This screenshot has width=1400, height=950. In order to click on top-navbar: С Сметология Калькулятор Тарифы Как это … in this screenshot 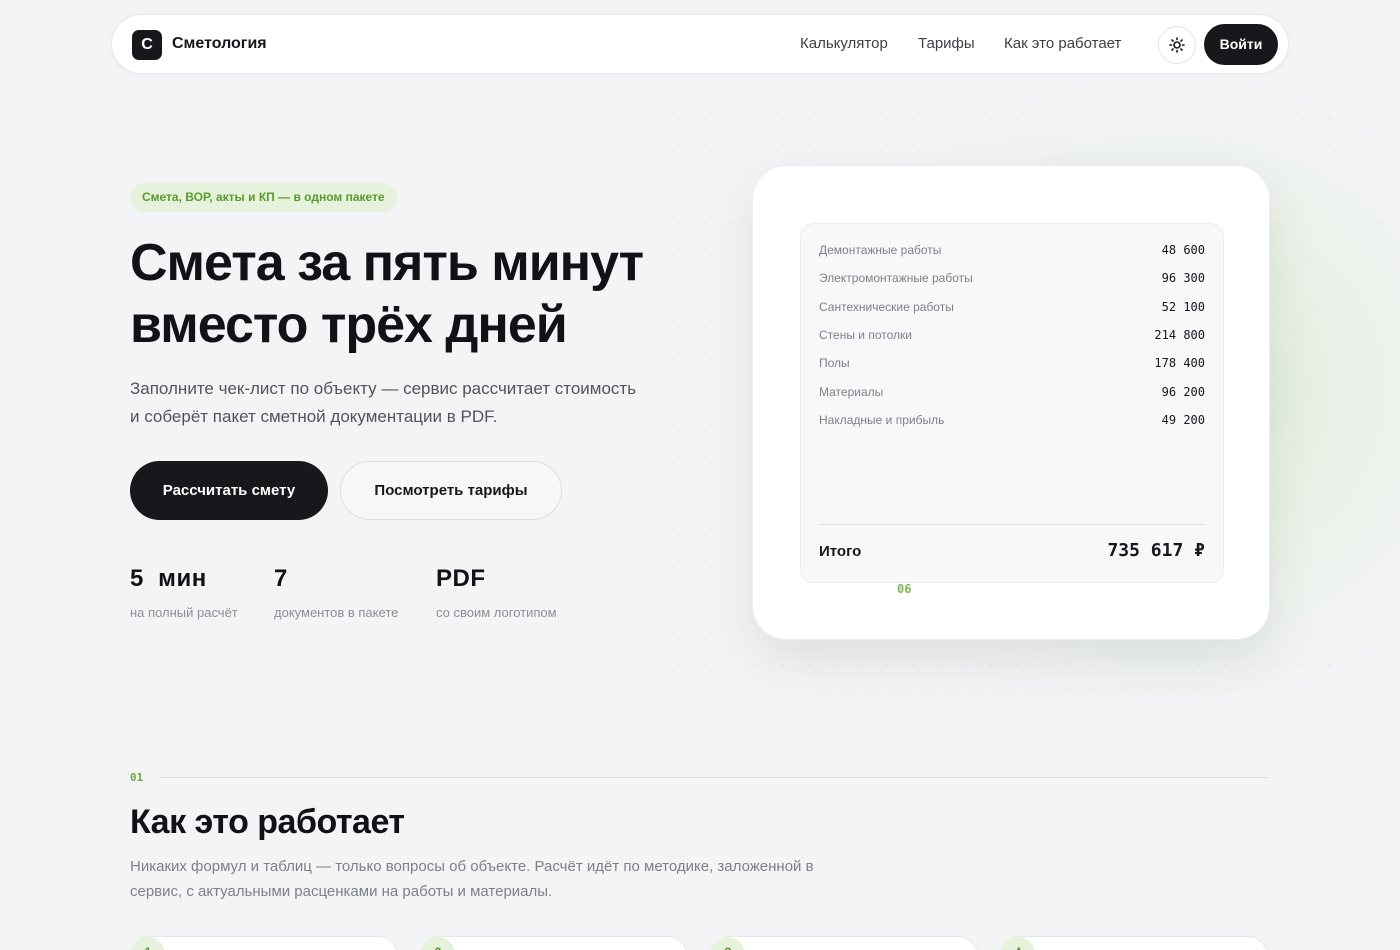, I will do `click(700, 44)`.